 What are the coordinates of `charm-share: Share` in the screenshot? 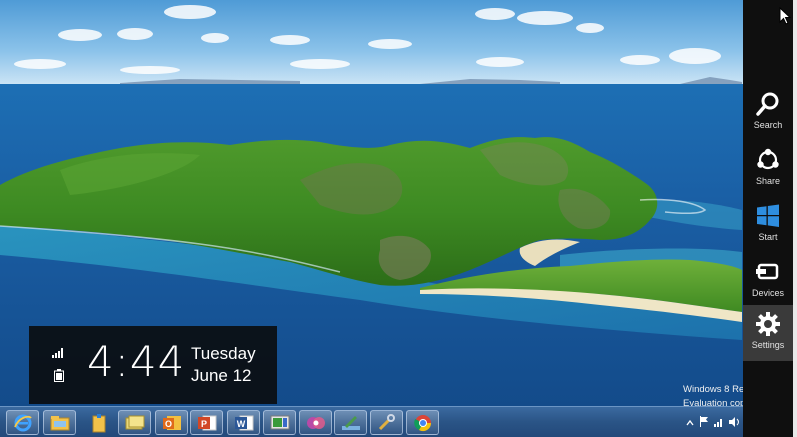 It's located at (768, 169).